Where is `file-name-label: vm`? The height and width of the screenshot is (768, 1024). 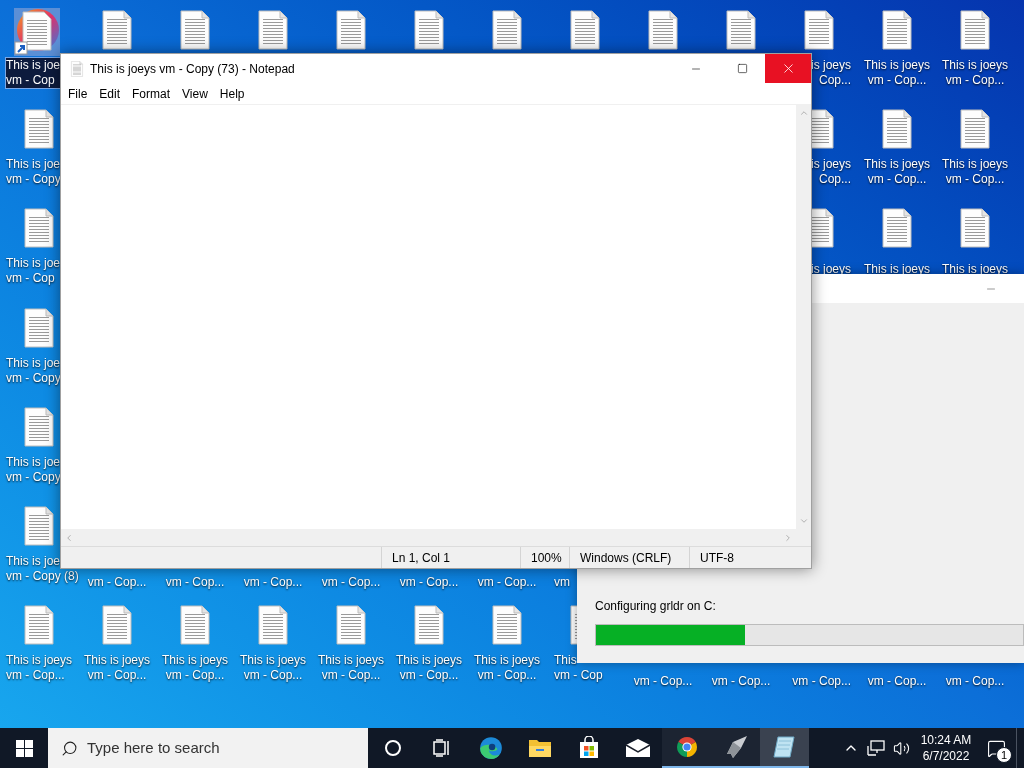 file-name-label: vm is located at coordinates (562, 582).